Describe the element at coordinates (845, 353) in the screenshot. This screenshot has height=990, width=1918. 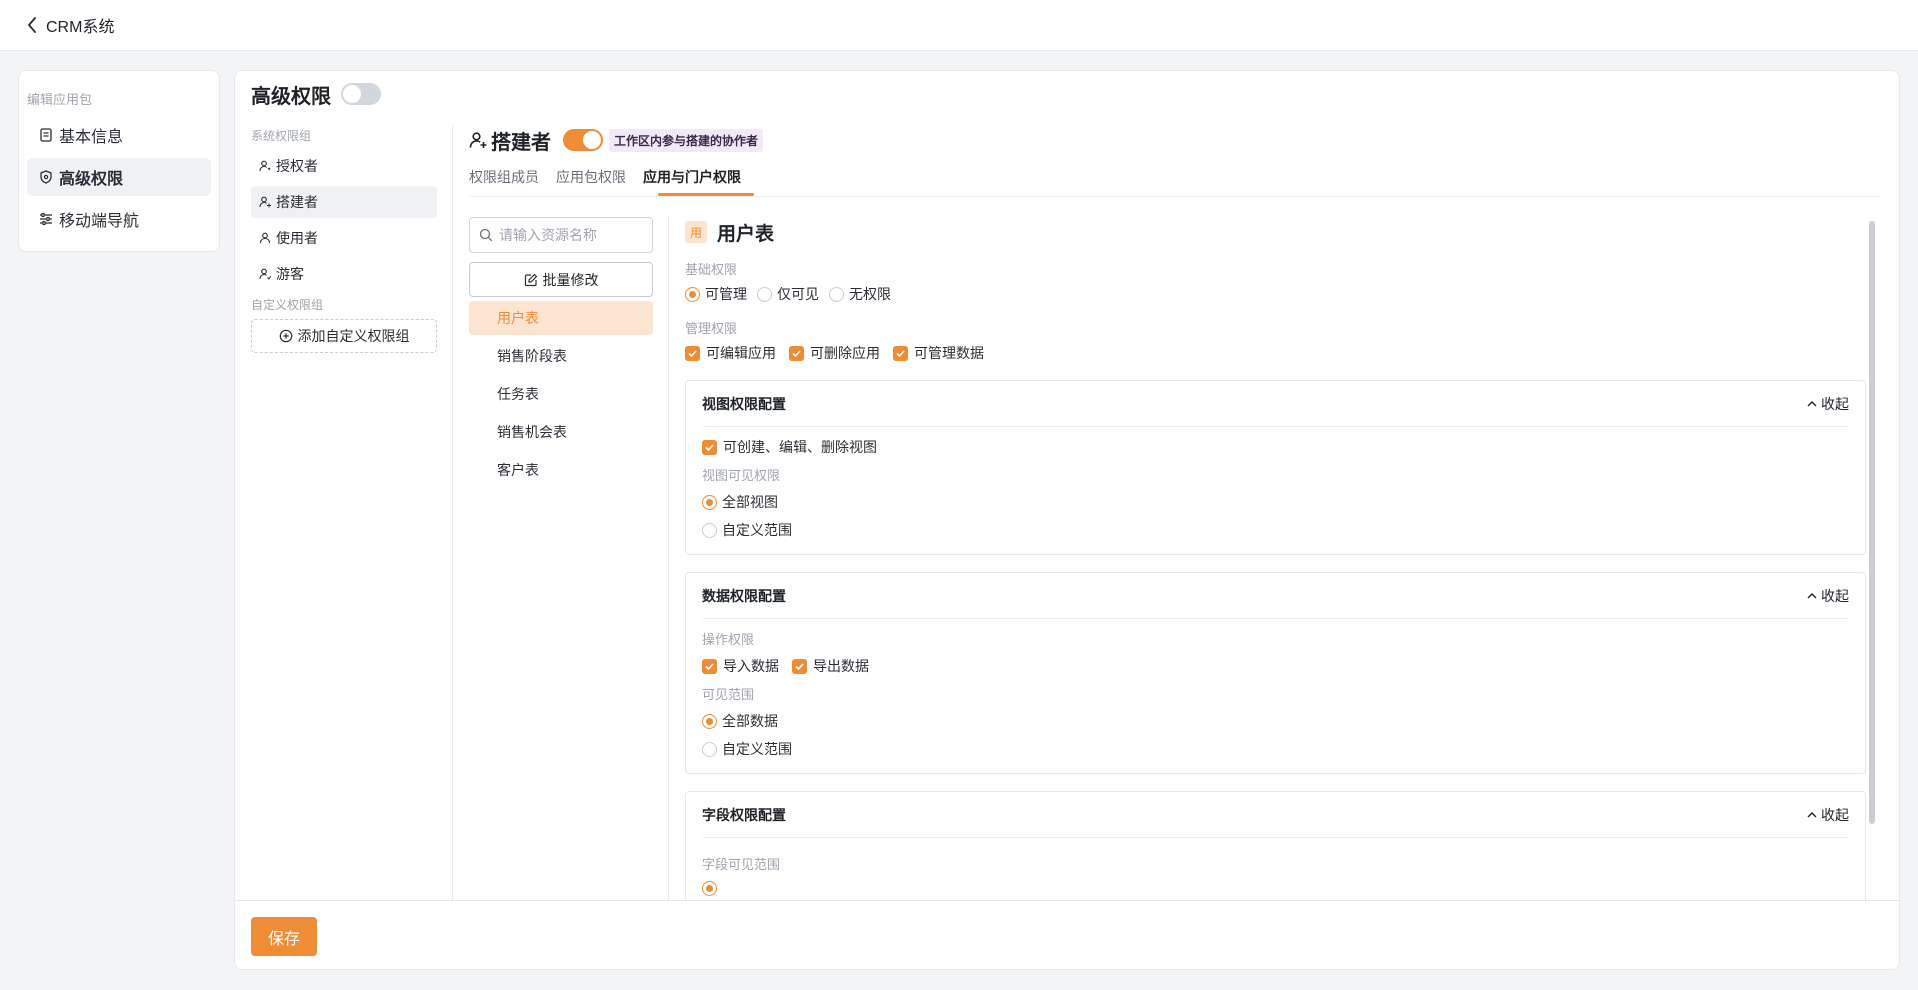
I see `option-label: 可删除应用` at that location.